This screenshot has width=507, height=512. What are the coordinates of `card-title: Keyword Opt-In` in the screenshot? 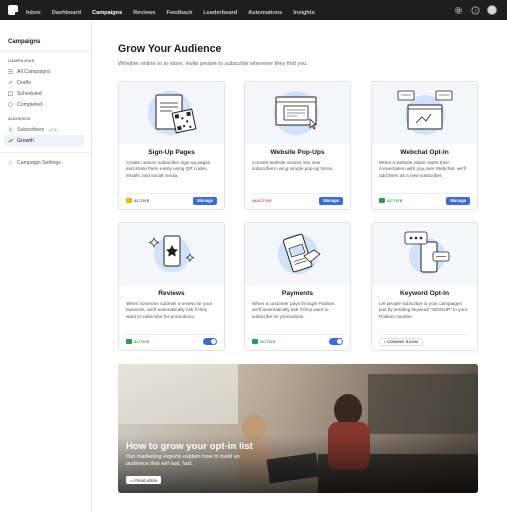 It's located at (424, 293).